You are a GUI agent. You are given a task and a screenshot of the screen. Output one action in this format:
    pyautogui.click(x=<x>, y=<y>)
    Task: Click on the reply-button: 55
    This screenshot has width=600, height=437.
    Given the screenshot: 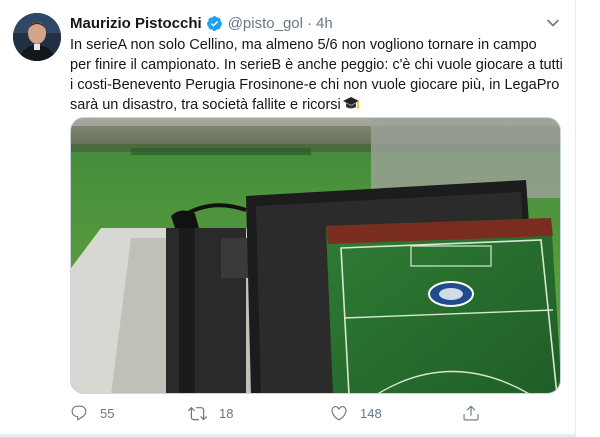 What is the action you would take?
    pyautogui.click(x=92, y=413)
    